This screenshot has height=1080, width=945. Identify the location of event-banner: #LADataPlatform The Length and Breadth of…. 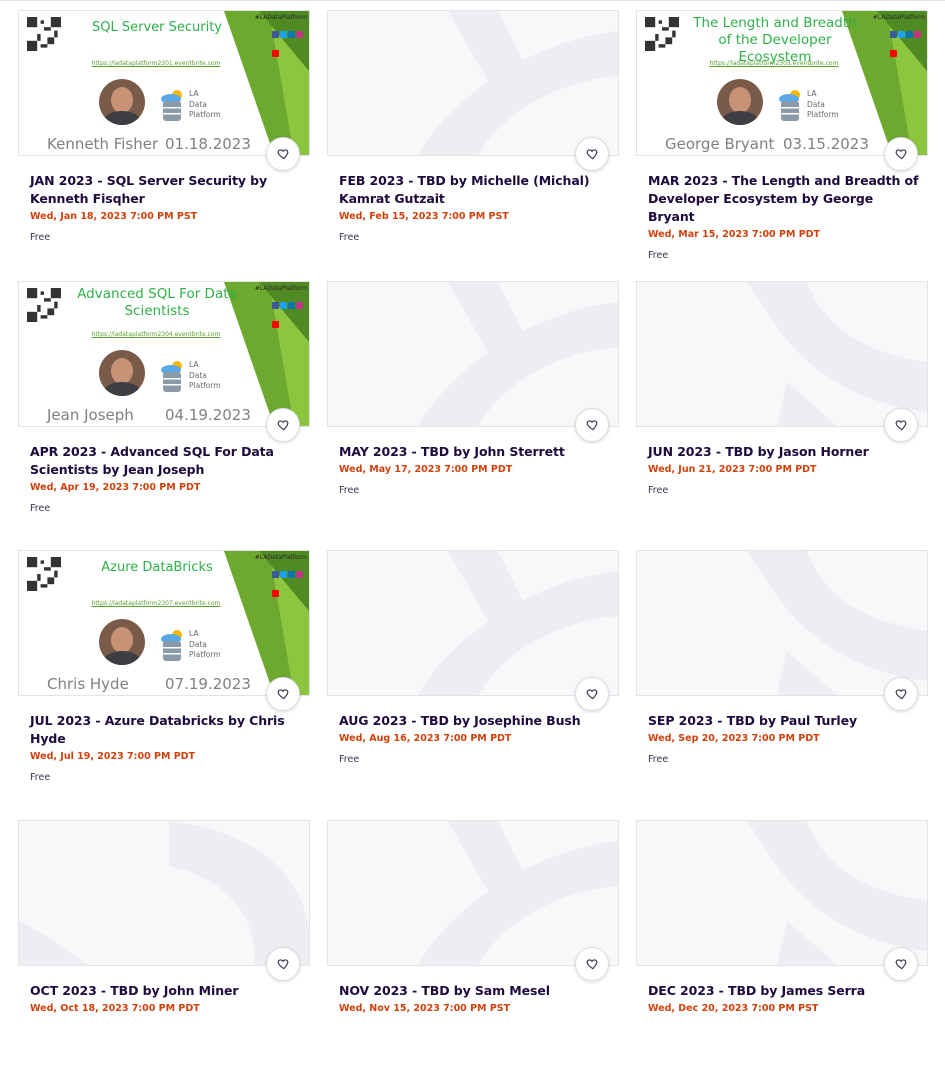
(782, 83).